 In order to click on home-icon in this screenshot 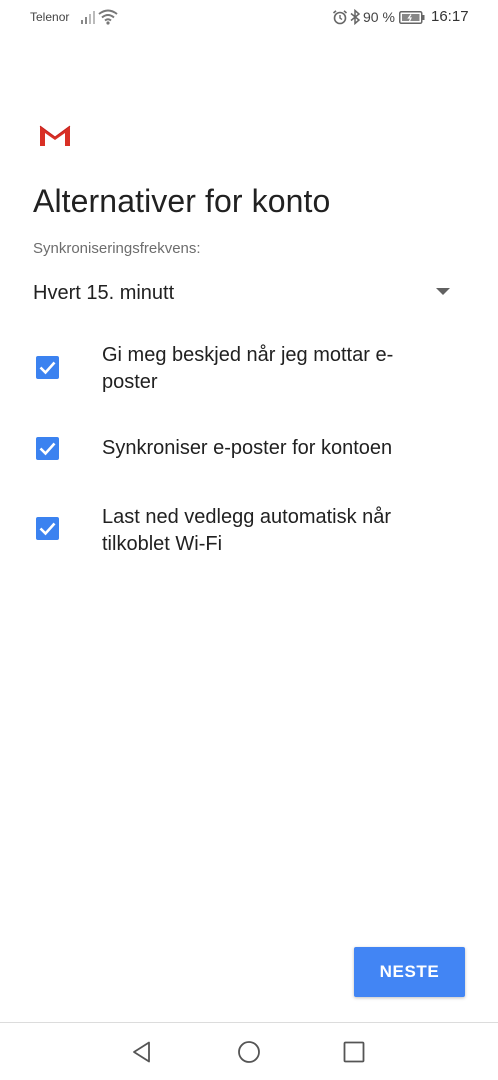, I will do `click(249, 1052)`.